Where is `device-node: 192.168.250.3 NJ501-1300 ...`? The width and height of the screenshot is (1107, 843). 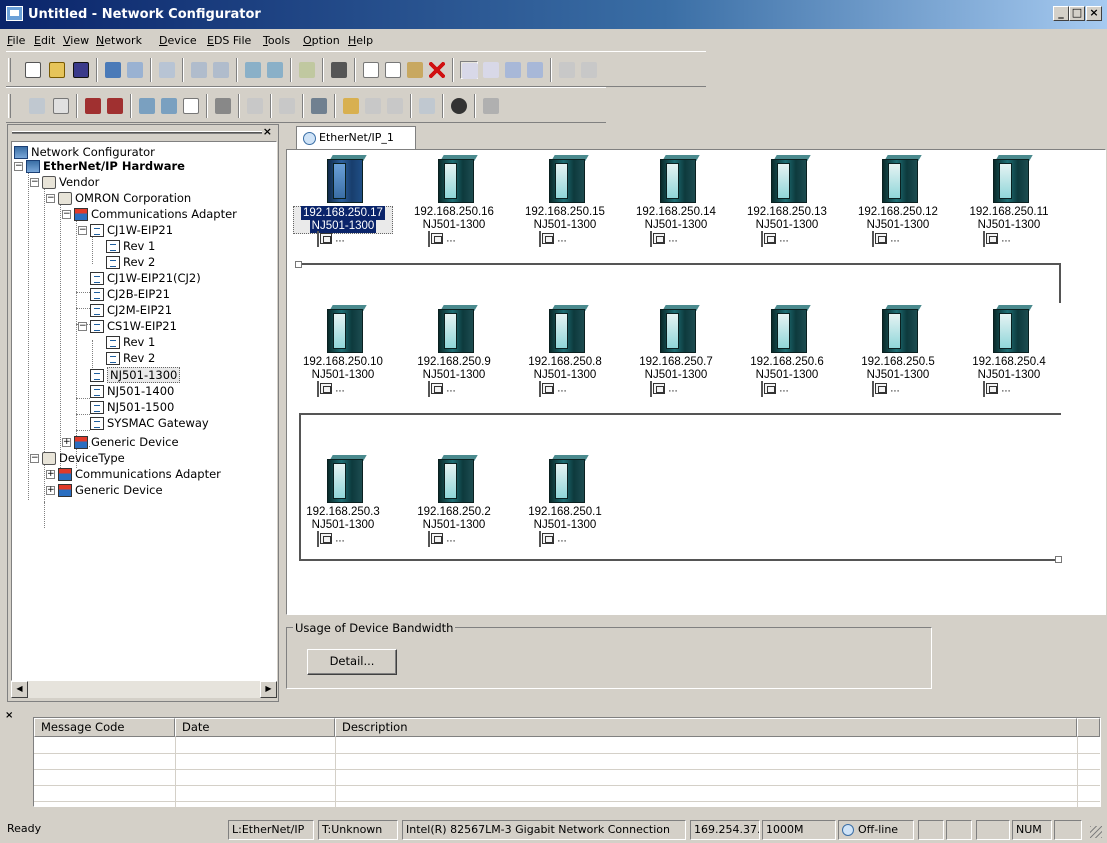 device-node: 192.168.250.3 NJ501-1300 ... is located at coordinates (343, 501).